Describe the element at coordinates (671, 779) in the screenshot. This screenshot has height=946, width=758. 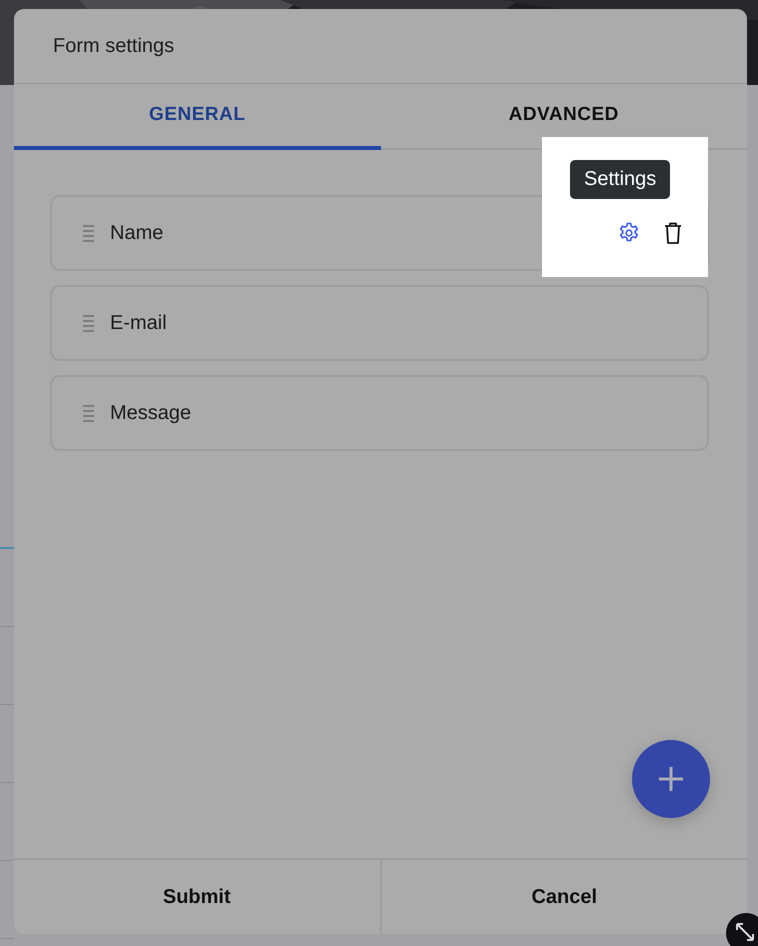
I see `plus-icon` at that location.